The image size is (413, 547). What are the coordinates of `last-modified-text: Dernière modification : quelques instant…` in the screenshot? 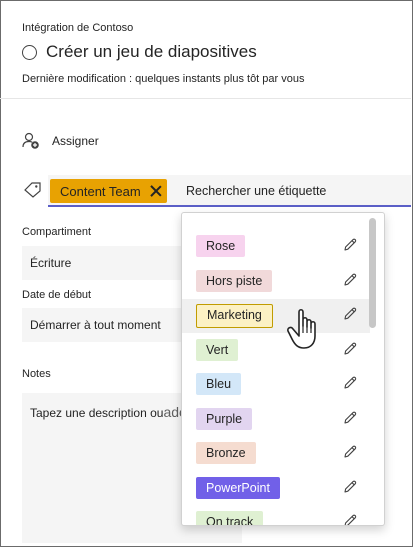 It's located at (163, 79).